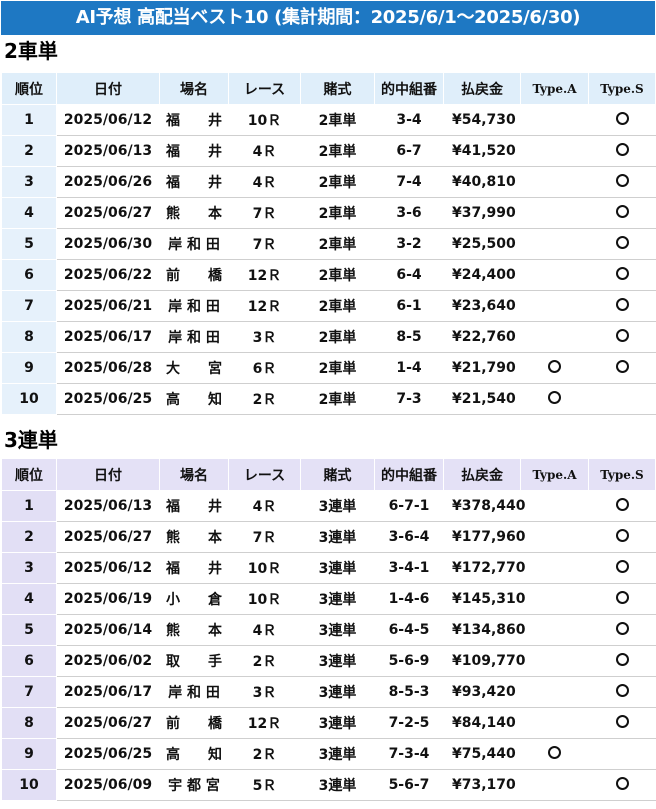  What do you see at coordinates (482, 275) in the screenshot?
I see `payout-cell: ¥24,400` at bounding box center [482, 275].